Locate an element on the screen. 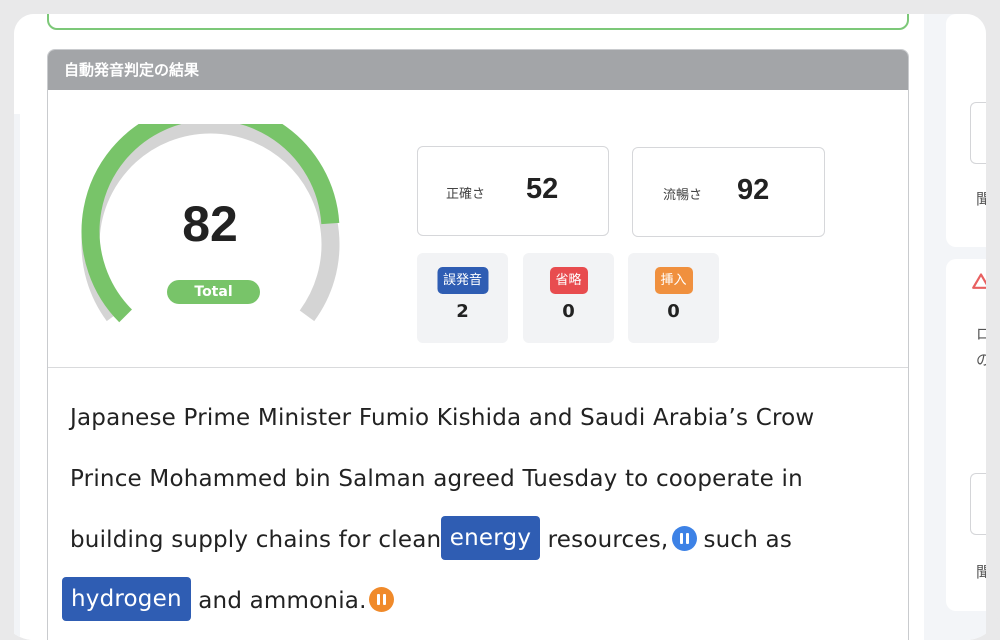 The height and width of the screenshot is (640, 1000). column-divider is located at coordinates (935, 327).